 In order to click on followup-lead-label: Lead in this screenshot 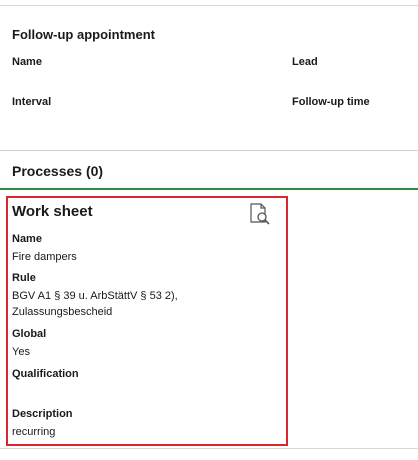, I will do `click(305, 62)`.